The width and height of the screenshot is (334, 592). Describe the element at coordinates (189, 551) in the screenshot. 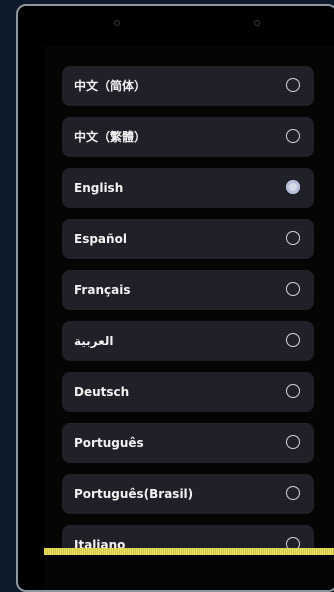

I see `highlight-bar` at that location.